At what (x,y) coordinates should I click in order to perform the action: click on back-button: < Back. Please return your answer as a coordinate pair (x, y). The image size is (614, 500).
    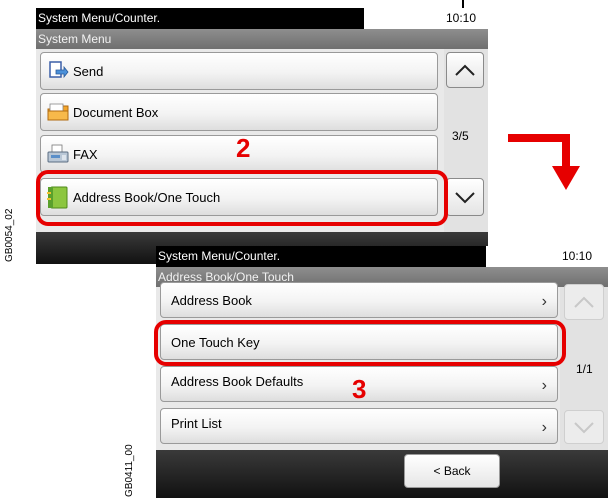
    Looking at the image, I should click on (452, 471).